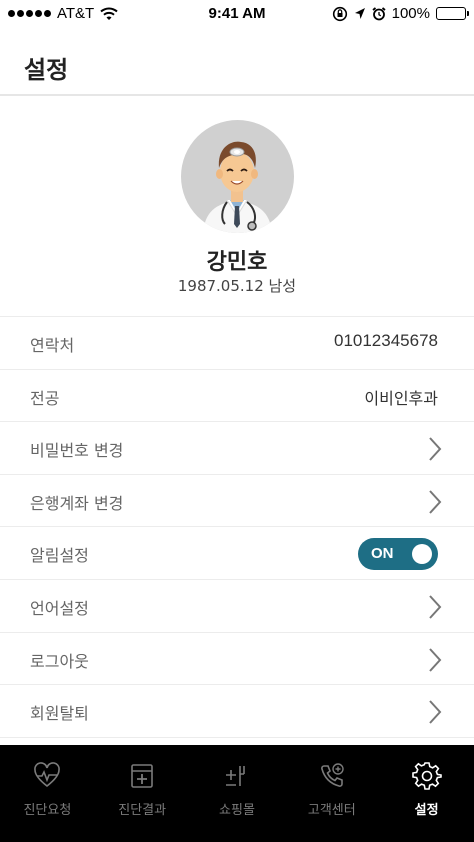 The height and width of the screenshot is (842, 474). What do you see at coordinates (426, 776) in the screenshot?
I see `gear-icon` at bounding box center [426, 776].